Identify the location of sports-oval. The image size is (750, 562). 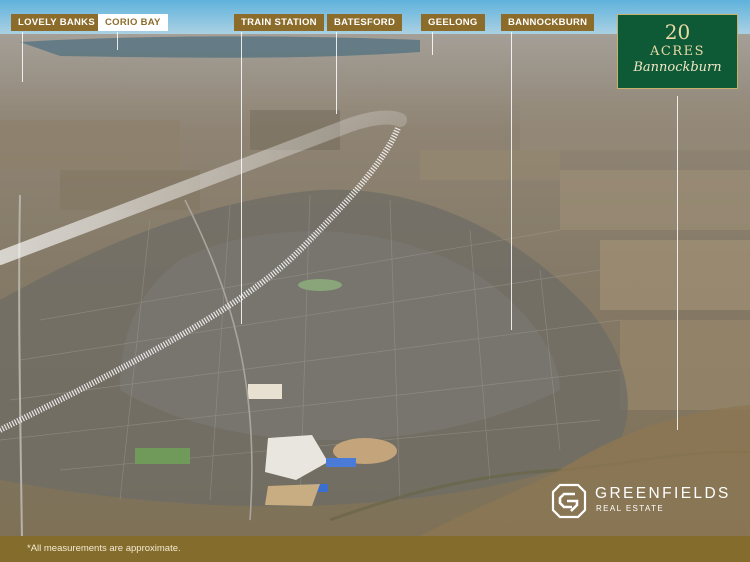
(320, 285).